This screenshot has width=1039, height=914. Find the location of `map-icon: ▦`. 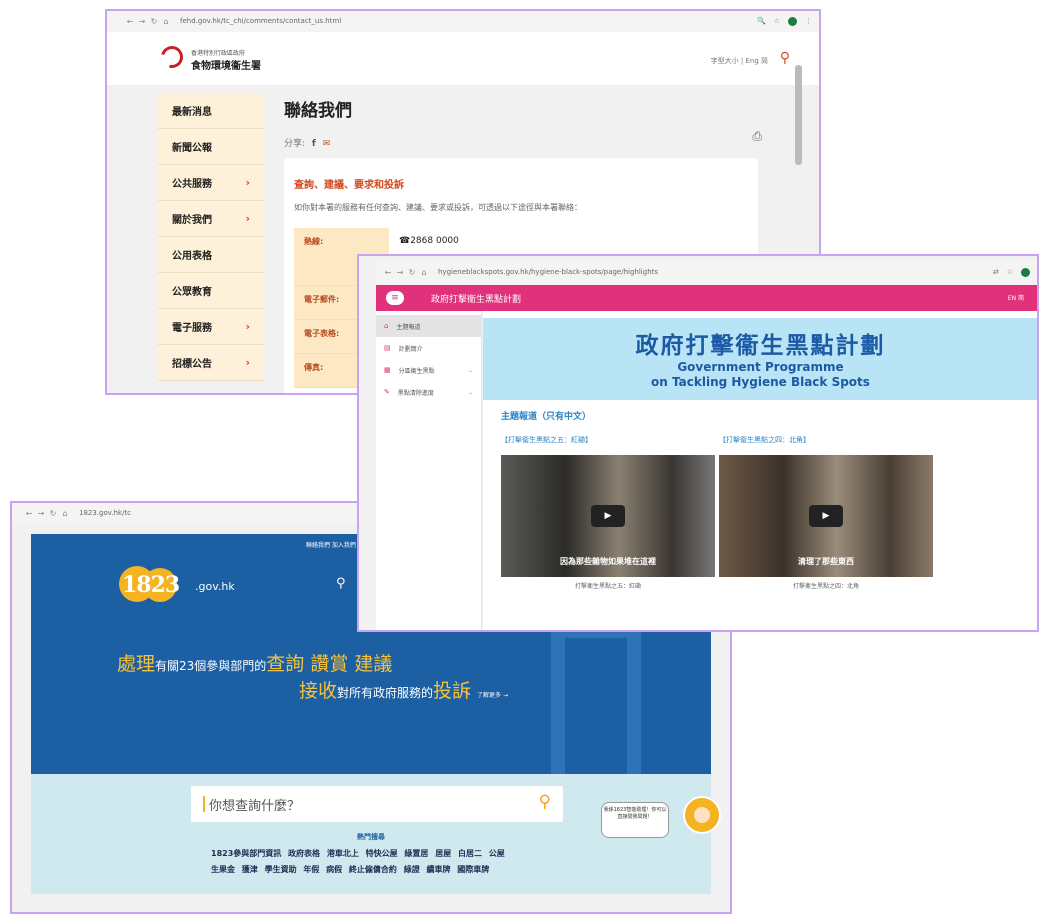

map-icon: ▦ is located at coordinates (387, 370).